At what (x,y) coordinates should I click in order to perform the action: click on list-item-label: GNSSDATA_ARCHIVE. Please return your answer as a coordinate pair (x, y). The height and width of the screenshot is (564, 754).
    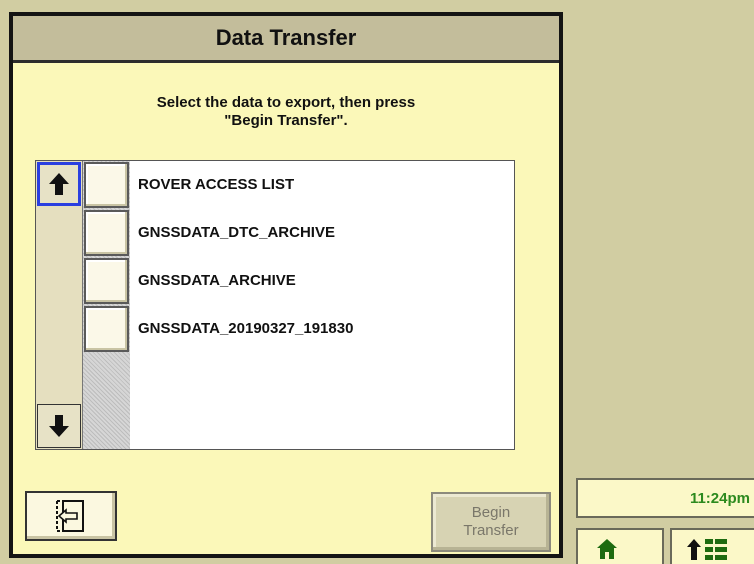
    Looking at the image, I should click on (217, 280).